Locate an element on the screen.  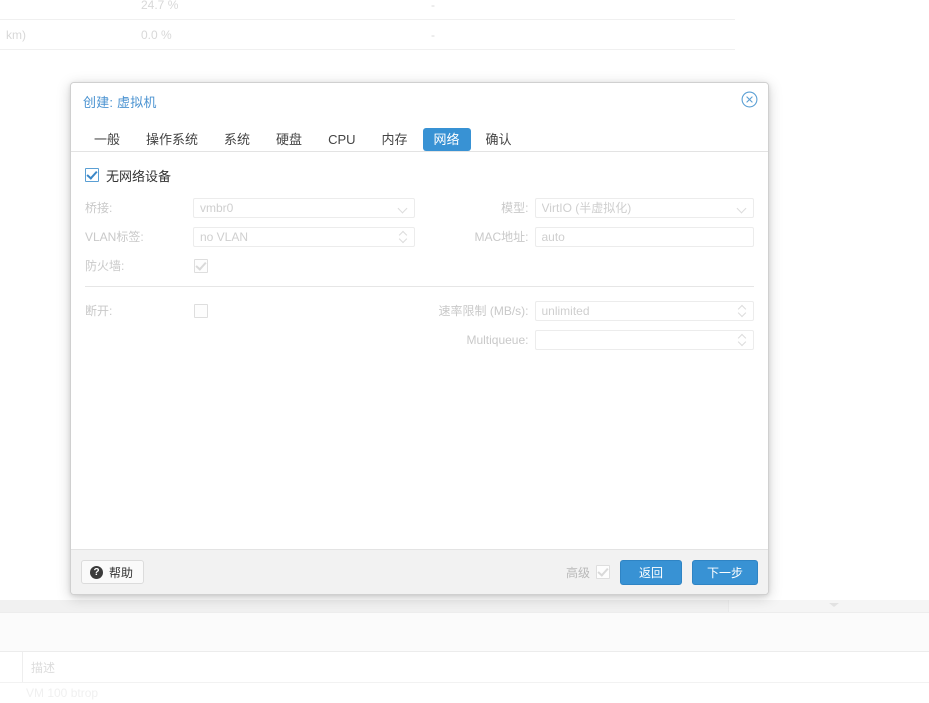
field-label-model: 模型: is located at coordinates (515, 208).